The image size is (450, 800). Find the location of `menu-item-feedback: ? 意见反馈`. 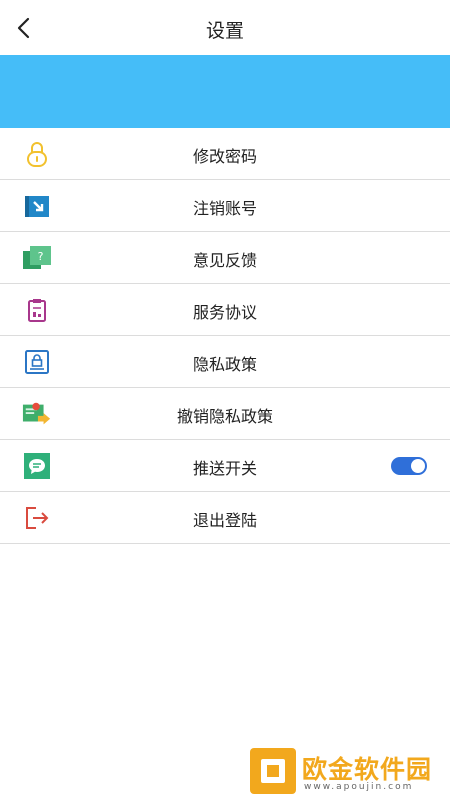

menu-item-feedback: ? 意见反馈 is located at coordinates (225, 258).